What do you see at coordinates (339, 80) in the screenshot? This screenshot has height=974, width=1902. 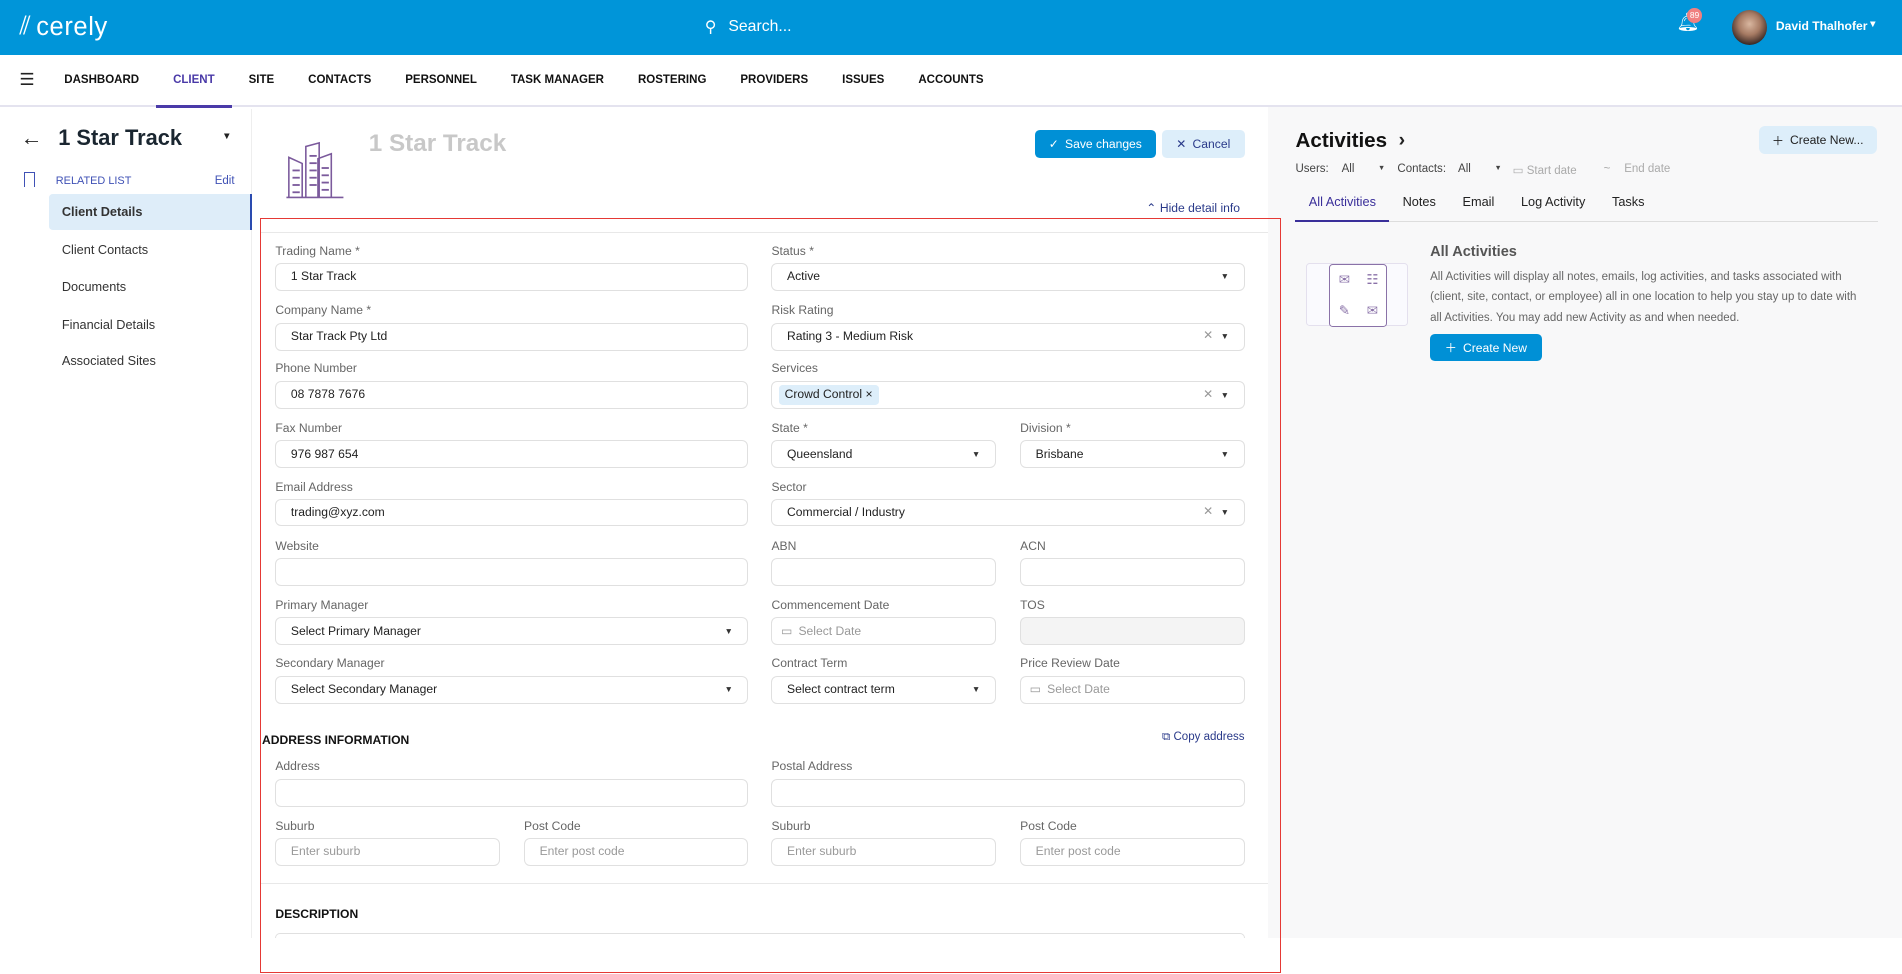 I see `nav-contacts: CONTACTS` at bounding box center [339, 80].